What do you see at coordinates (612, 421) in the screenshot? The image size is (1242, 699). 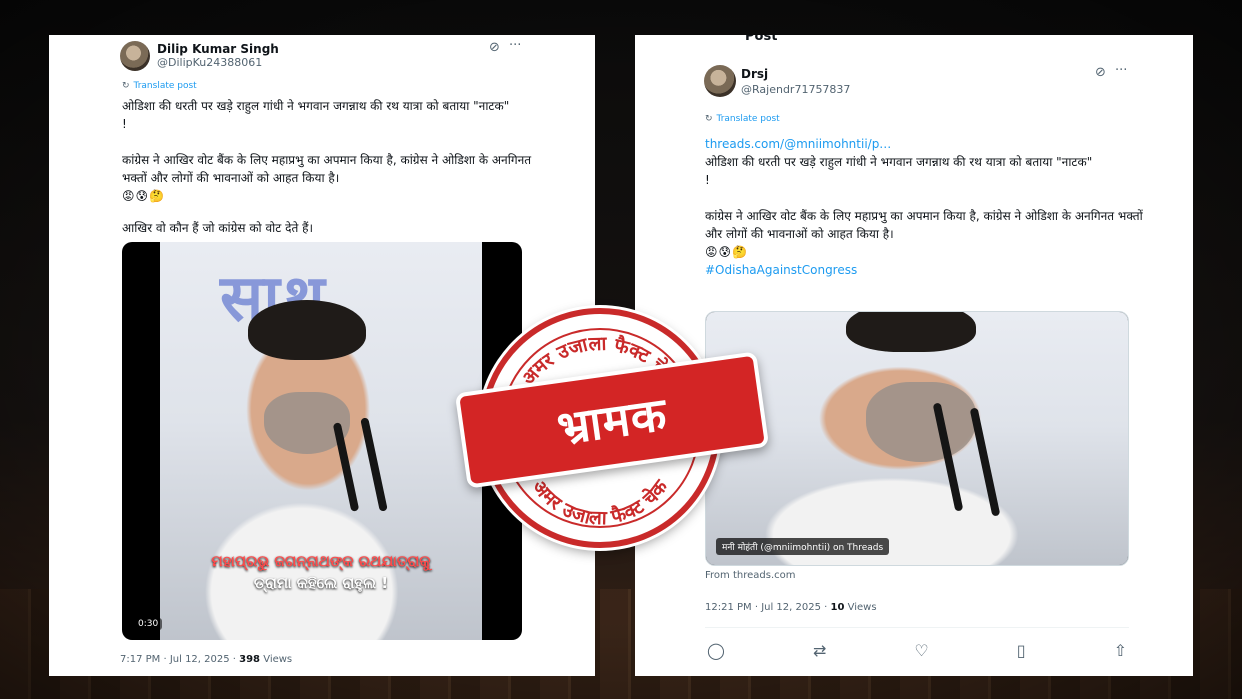 I see `verdict-label: भ्रामक` at bounding box center [612, 421].